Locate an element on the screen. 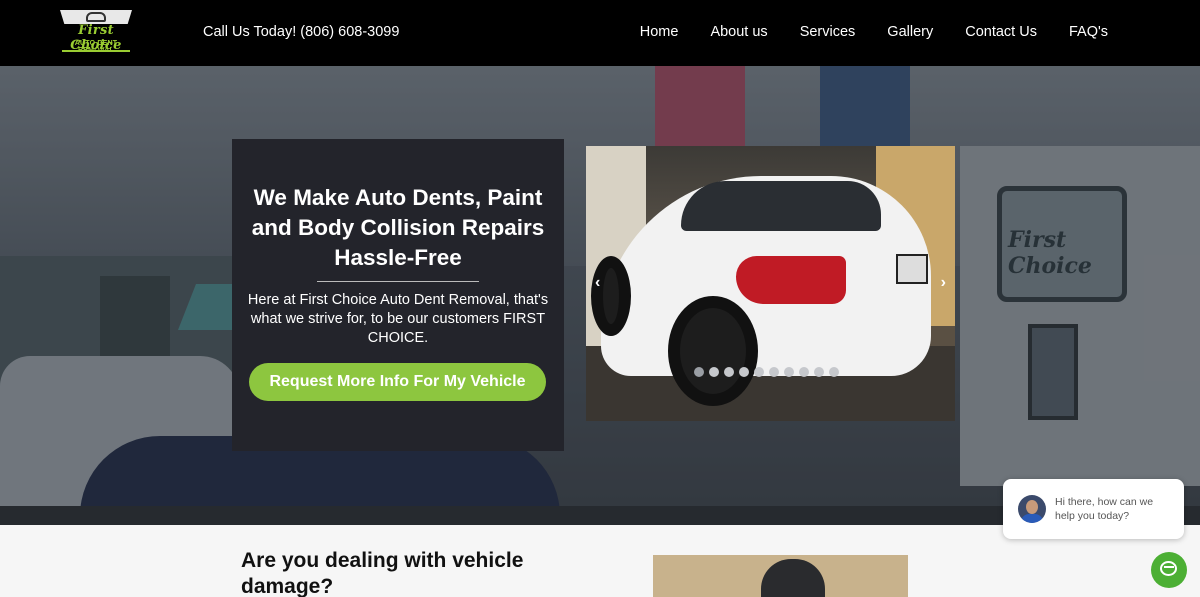 This screenshot has width=1200, height=597. nav-gallery: Gallery is located at coordinates (910, 32).